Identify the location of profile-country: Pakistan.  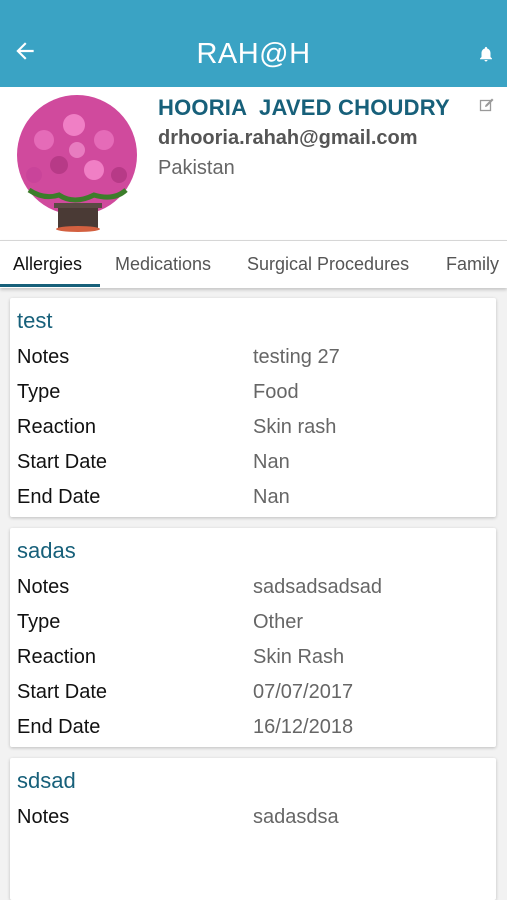
(196, 168).